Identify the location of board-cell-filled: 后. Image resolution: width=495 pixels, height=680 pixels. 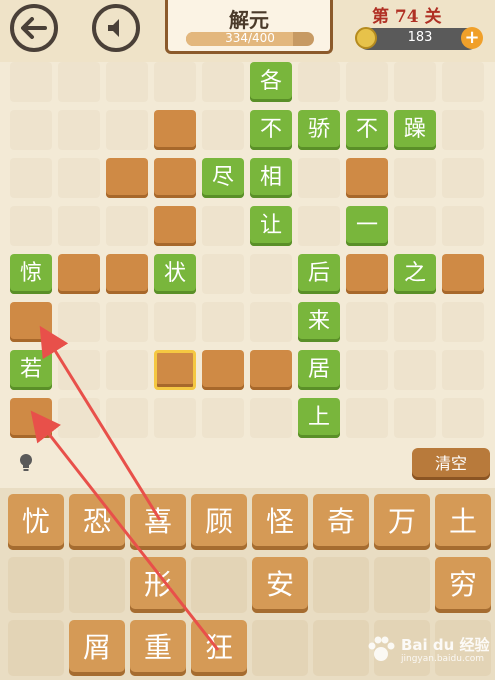
(319, 274).